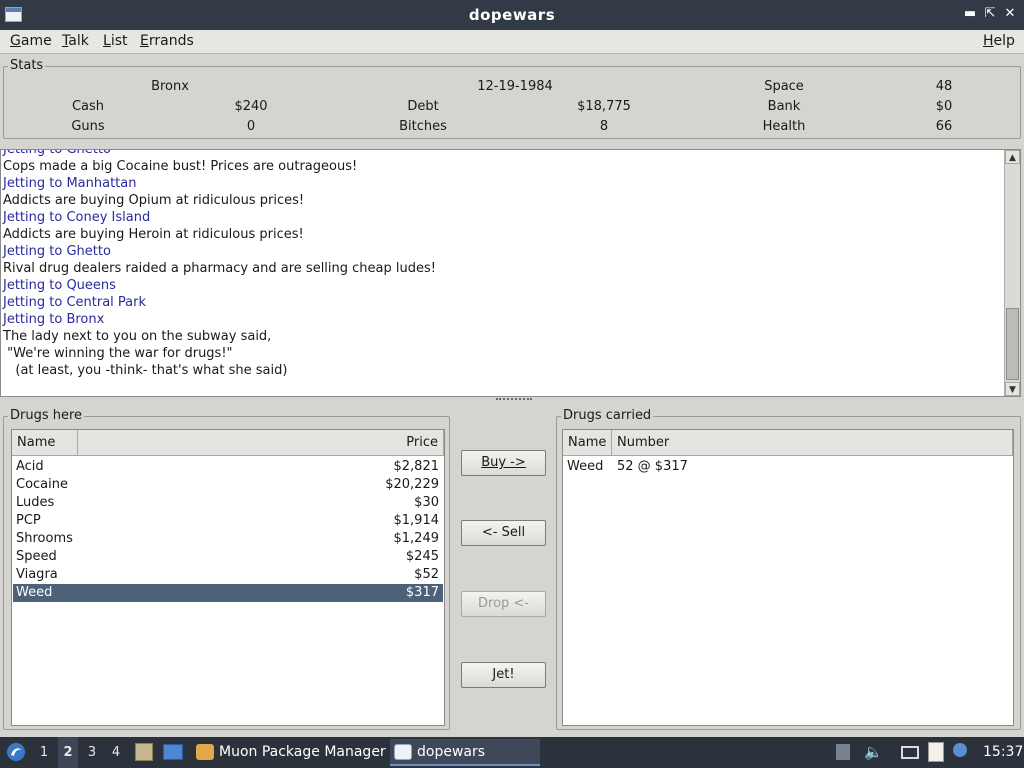 The image size is (1024, 768). What do you see at coordinates (54, 319) in the screenshot?
I see `message-line: Jetting to Bronx` at bounding box center [54, 319].